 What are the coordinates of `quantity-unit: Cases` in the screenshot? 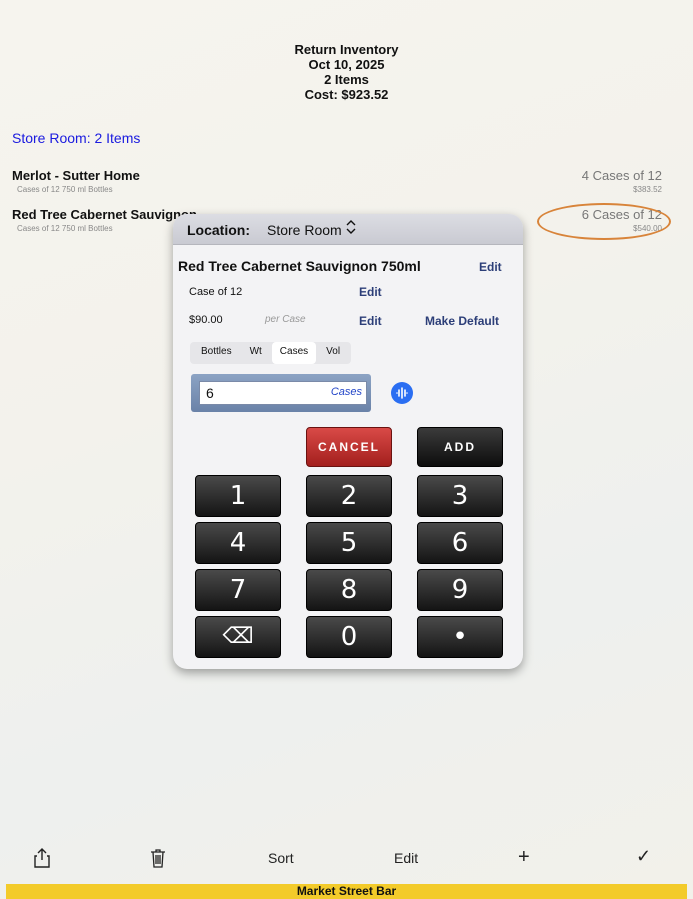 It's located at (346, 392).